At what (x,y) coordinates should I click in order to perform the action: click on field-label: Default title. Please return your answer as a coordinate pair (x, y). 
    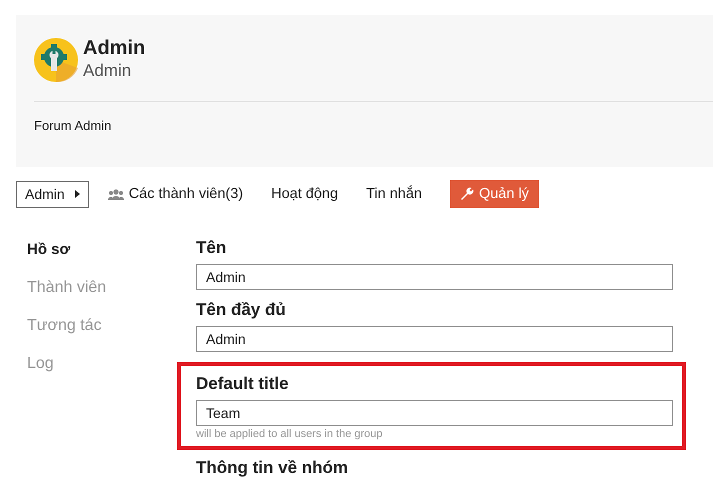
    Looking at the image, I should click on (243, 384).